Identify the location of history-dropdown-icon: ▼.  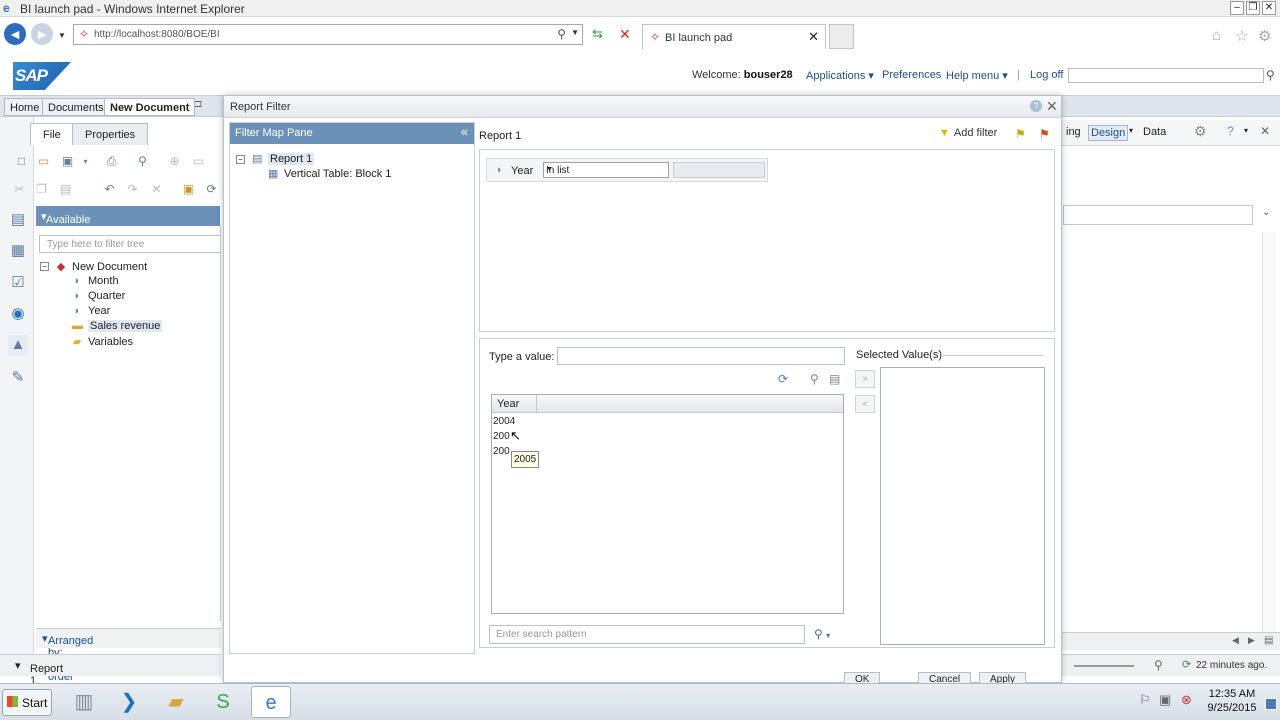
(62, 35).